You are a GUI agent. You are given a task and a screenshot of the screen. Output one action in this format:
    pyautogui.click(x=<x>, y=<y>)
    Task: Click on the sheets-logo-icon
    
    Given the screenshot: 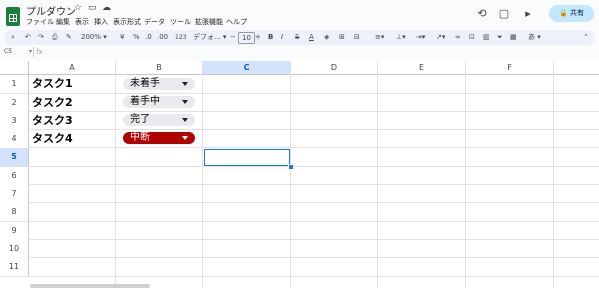 What is the action you would take?
    pyautogui.click(x=13, y=16)
    